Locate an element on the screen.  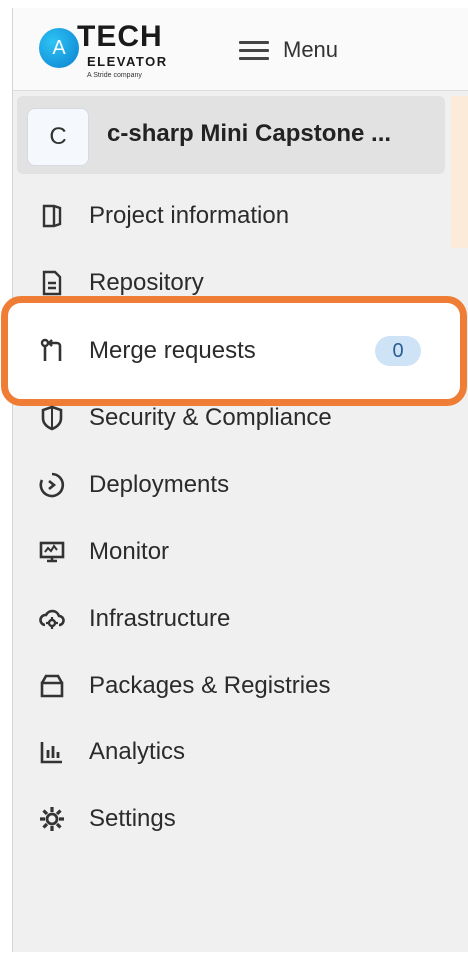
monitor-icon is located at coordinates (52, 552).